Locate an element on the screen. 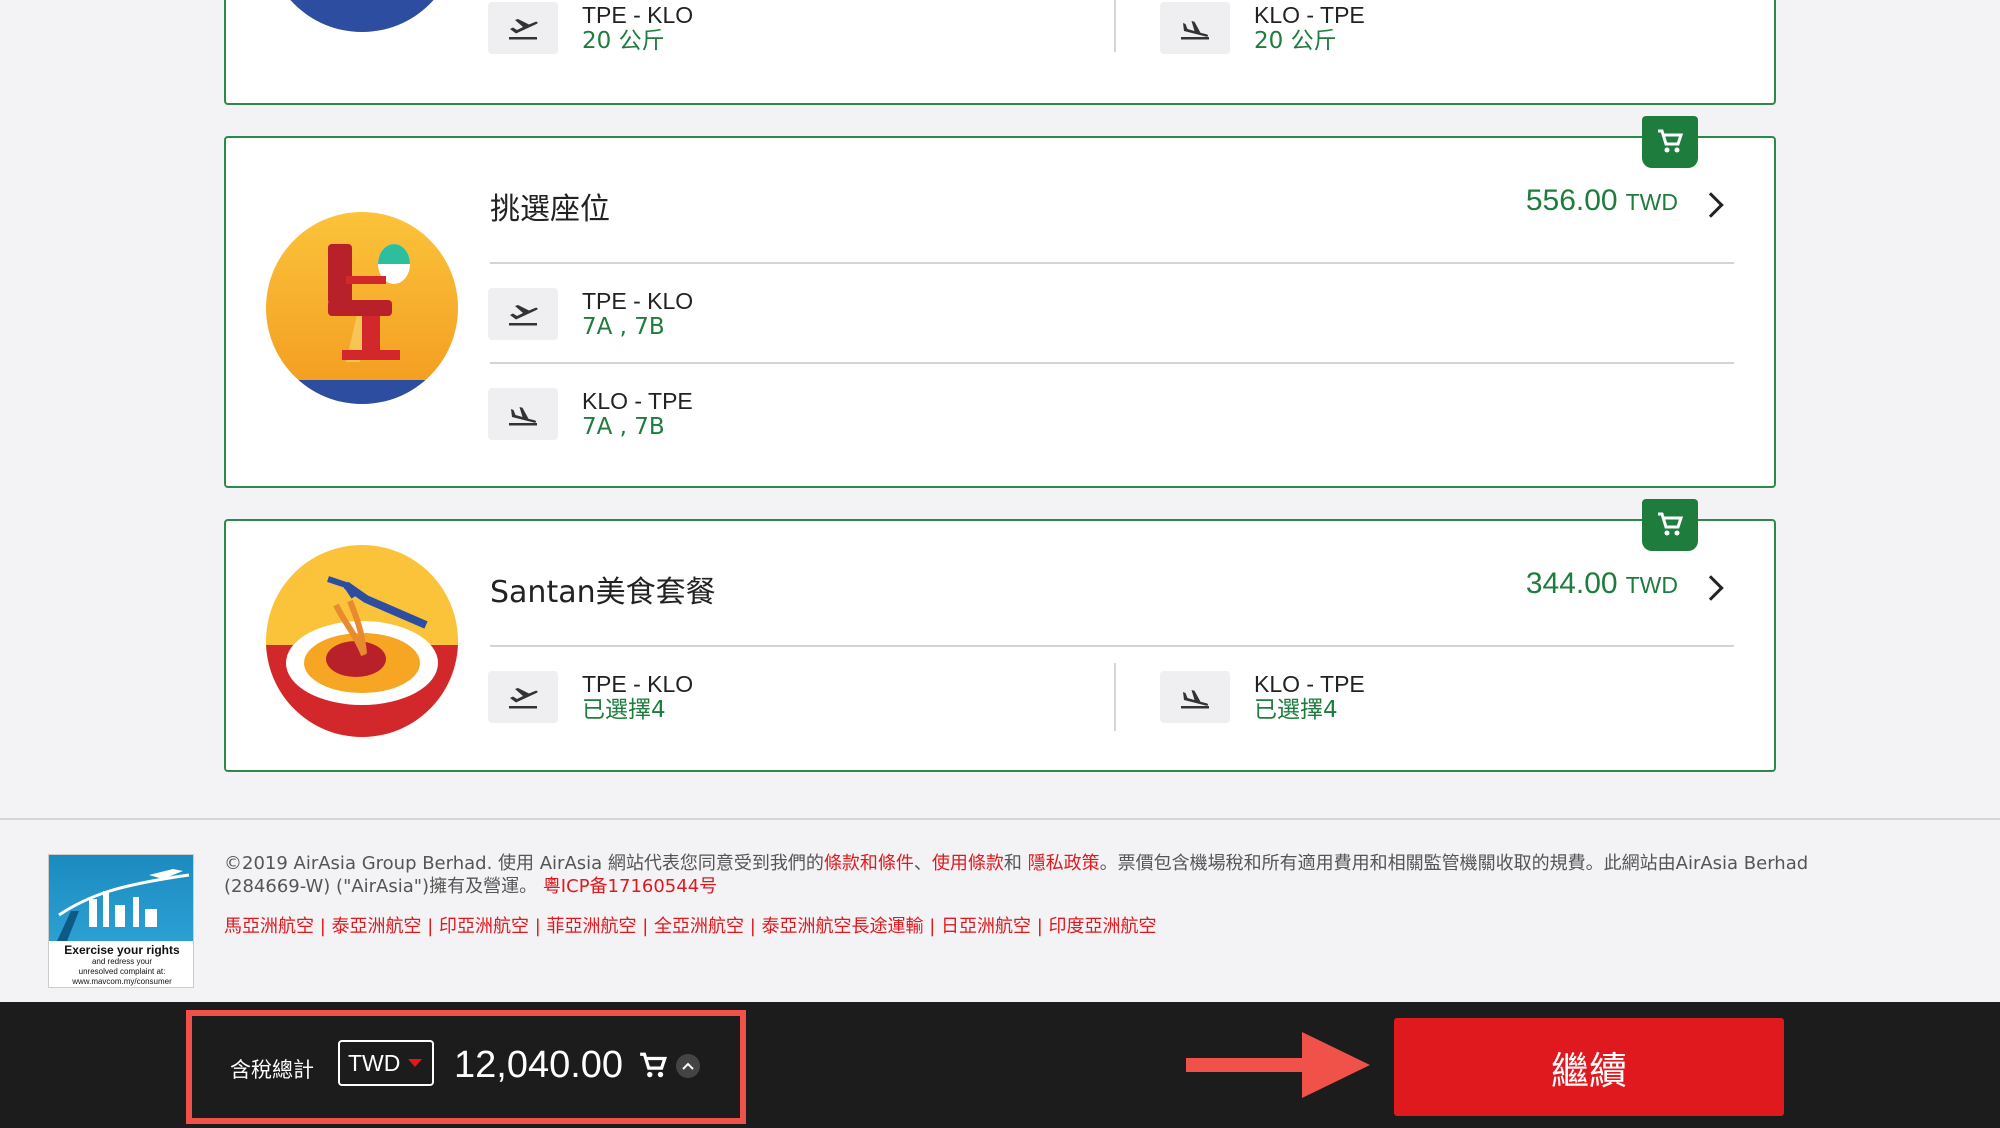 This screenshot has height=1128, width=2000. total-summary: 含稅總計 TWD 12,040.00 is located at coordinates (466, 1067).